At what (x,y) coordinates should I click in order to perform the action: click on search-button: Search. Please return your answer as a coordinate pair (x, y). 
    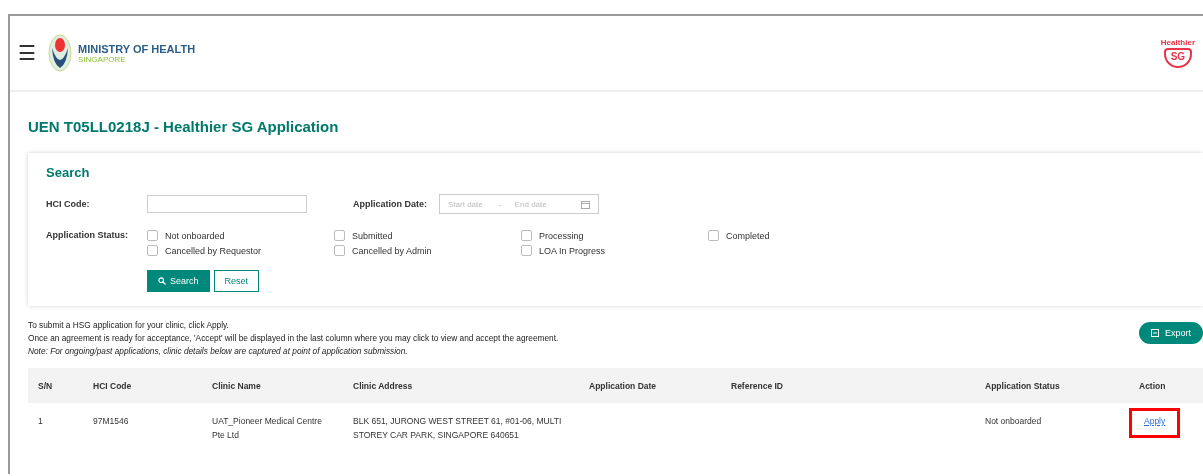
    Looking at the image, I should click on (178, 281).